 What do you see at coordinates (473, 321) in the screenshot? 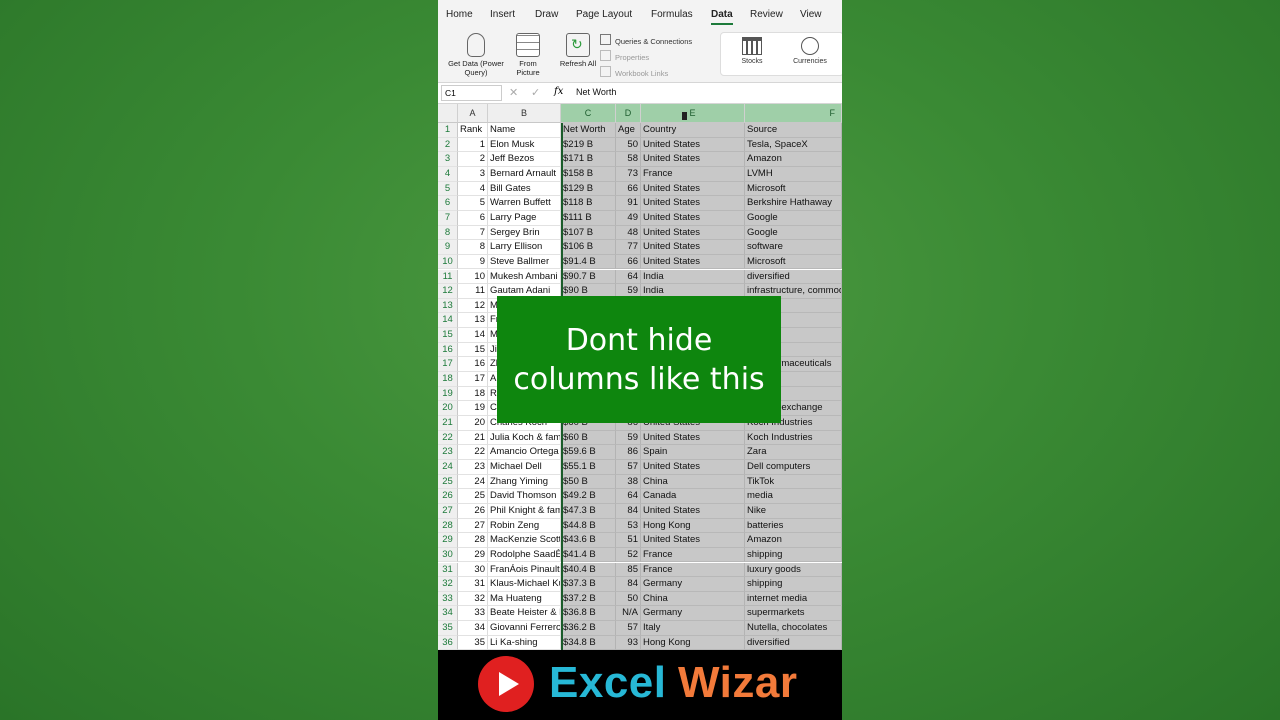
I see `table-cell: 13` at bounding box center [473, 321].